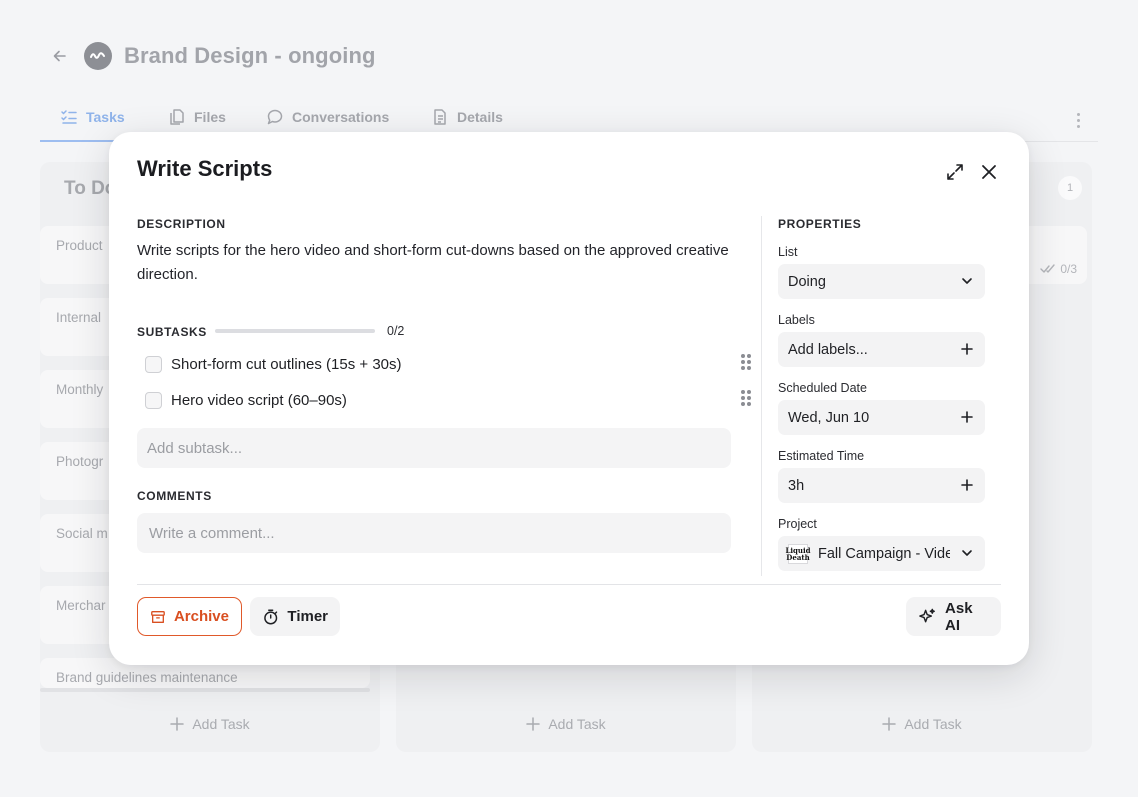 The width and height of the screenshot is (1138, 797). Describe the element at coordinates (1078, 120) in the screenshot. I see `more-options-icon` at that location.